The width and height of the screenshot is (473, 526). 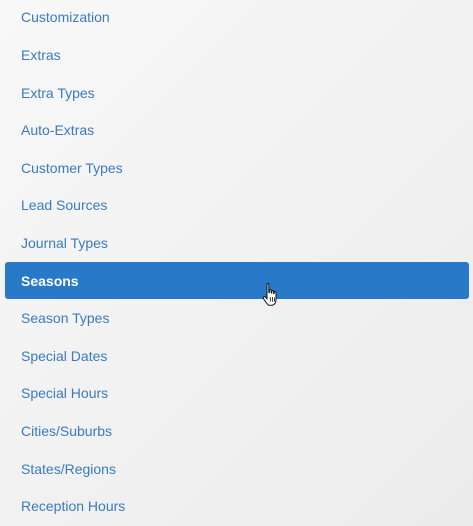 I want to click on menu-item-lead-sources: Lead Sources, so click(x=237, y=204).